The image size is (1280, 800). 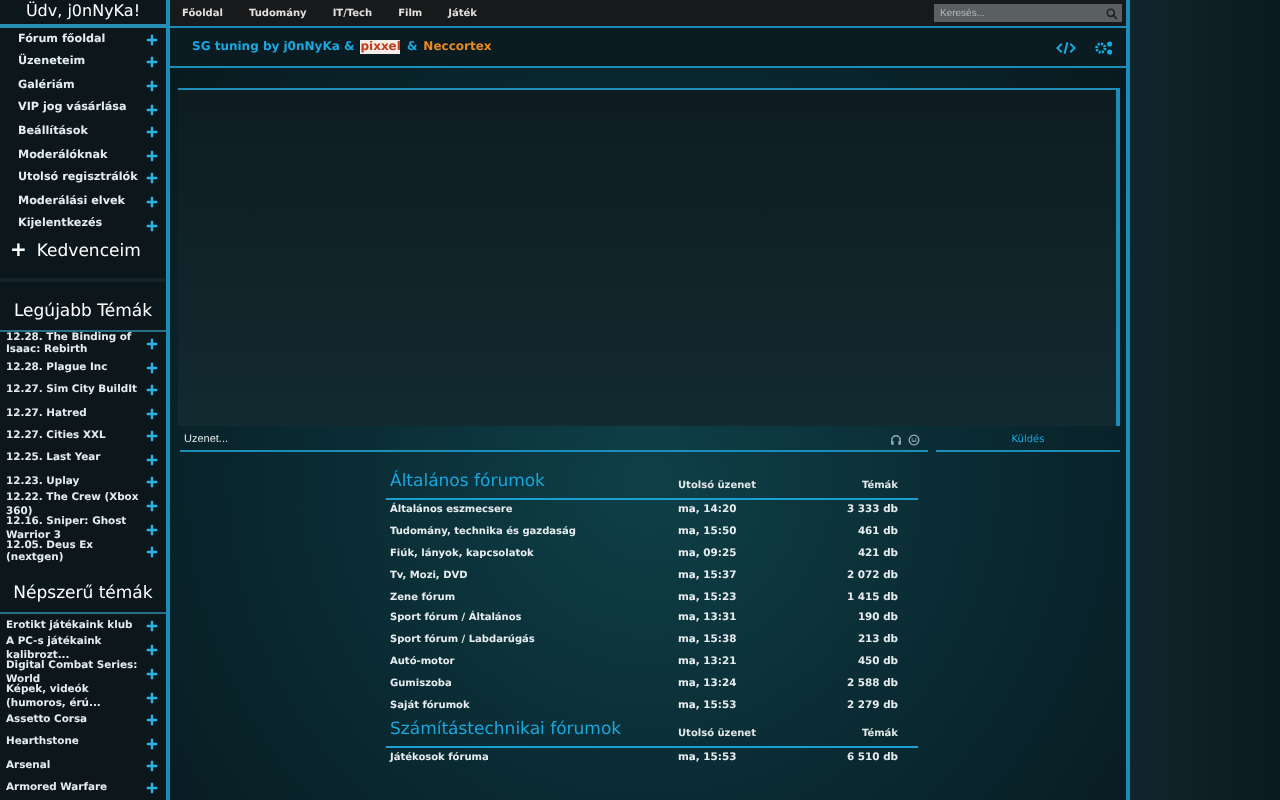 What do you see at coordinates (18, 252) in the screenshot?
I see `plus-icon: +` at bounding box center [18, 252].